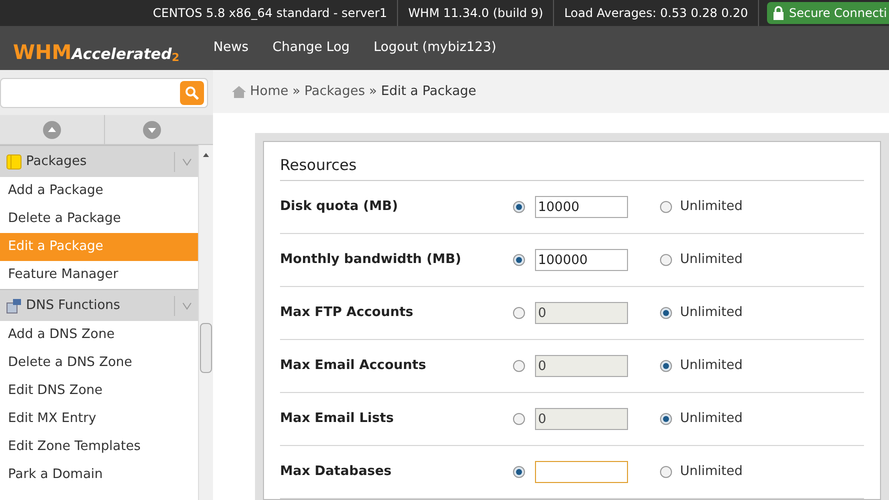 This screenshot has width=889, height=500. I want to click on section-heading: Resources, so click(572, 167).